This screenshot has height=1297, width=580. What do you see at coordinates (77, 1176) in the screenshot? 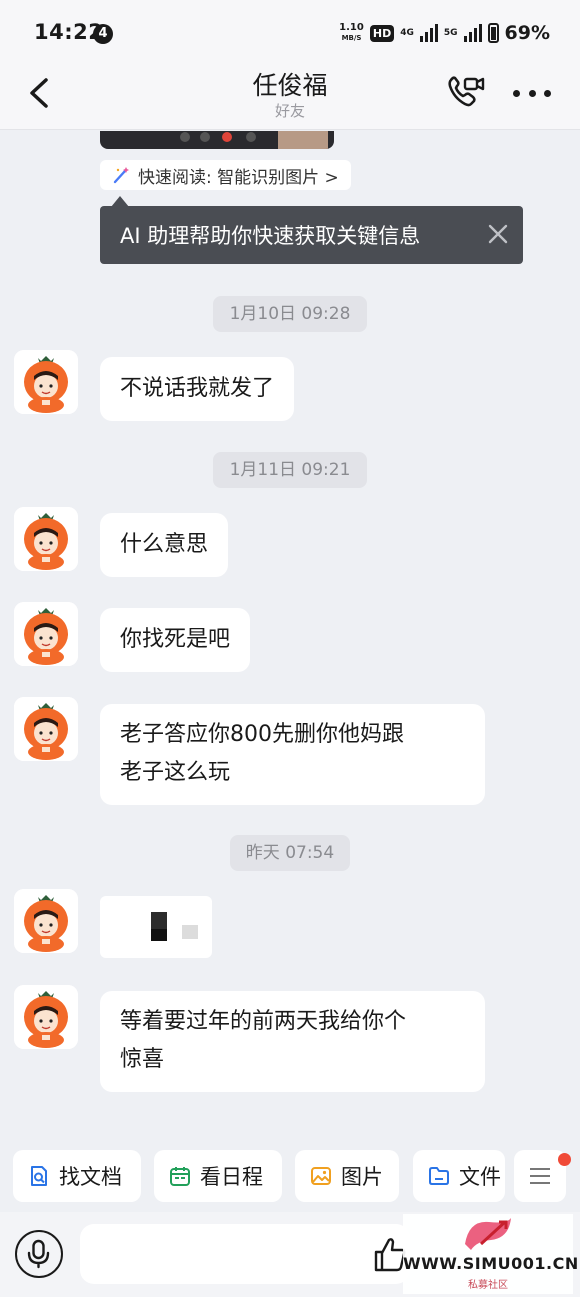
I see `find-docs-button: 找文档` at bounding box center [77, 1176].